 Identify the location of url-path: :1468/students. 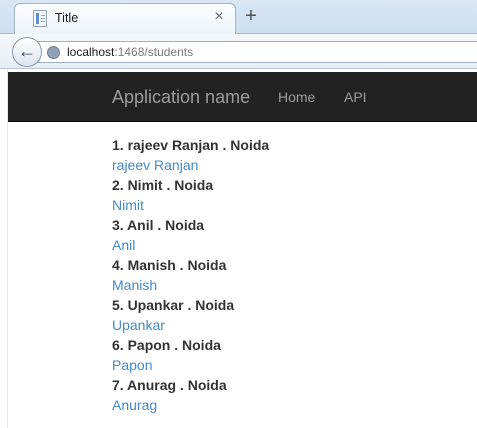
(154, 52).